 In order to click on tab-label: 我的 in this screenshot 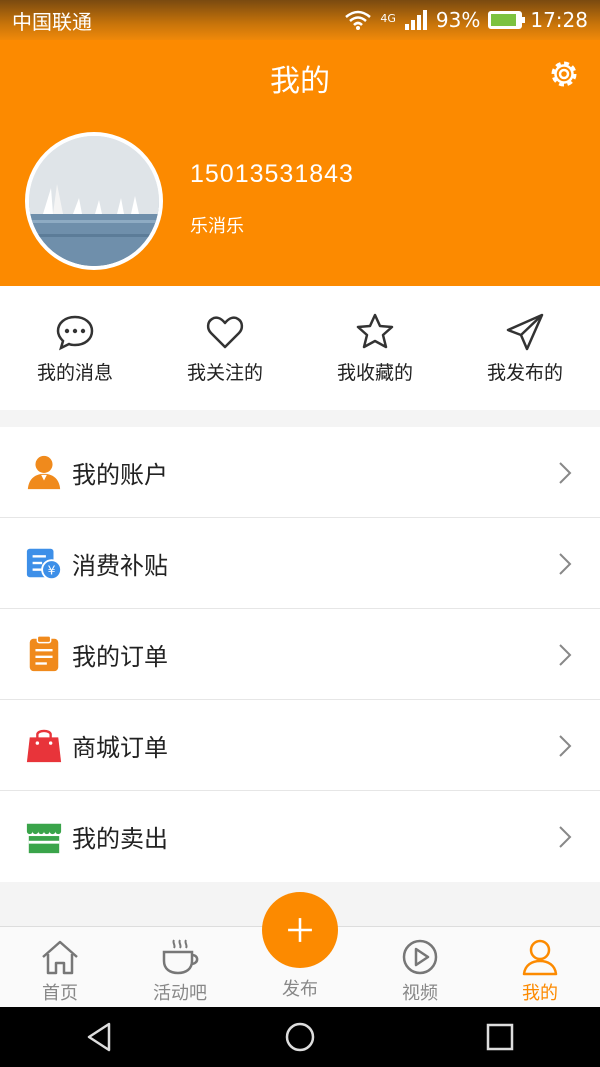, I will do `click(540, 993)`.